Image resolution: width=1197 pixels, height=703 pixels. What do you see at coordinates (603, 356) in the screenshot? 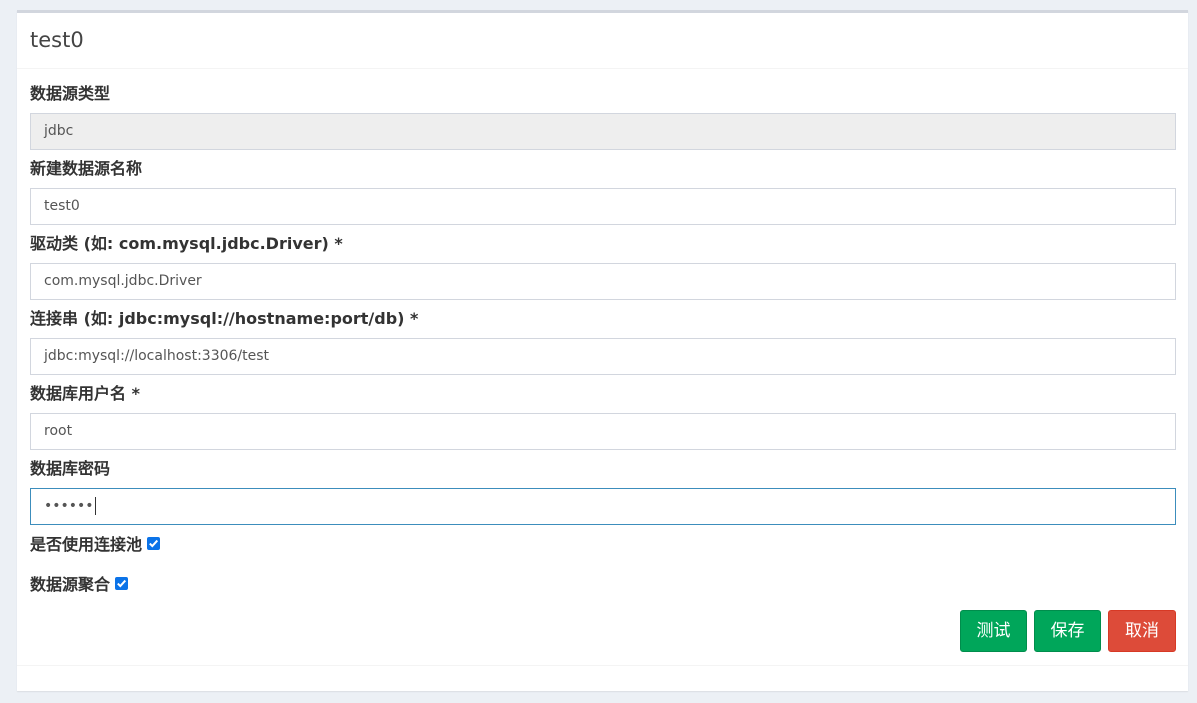
I see `url-input: jdbc:mysql://localhost:3306/test` at bounding box center [603, 356].